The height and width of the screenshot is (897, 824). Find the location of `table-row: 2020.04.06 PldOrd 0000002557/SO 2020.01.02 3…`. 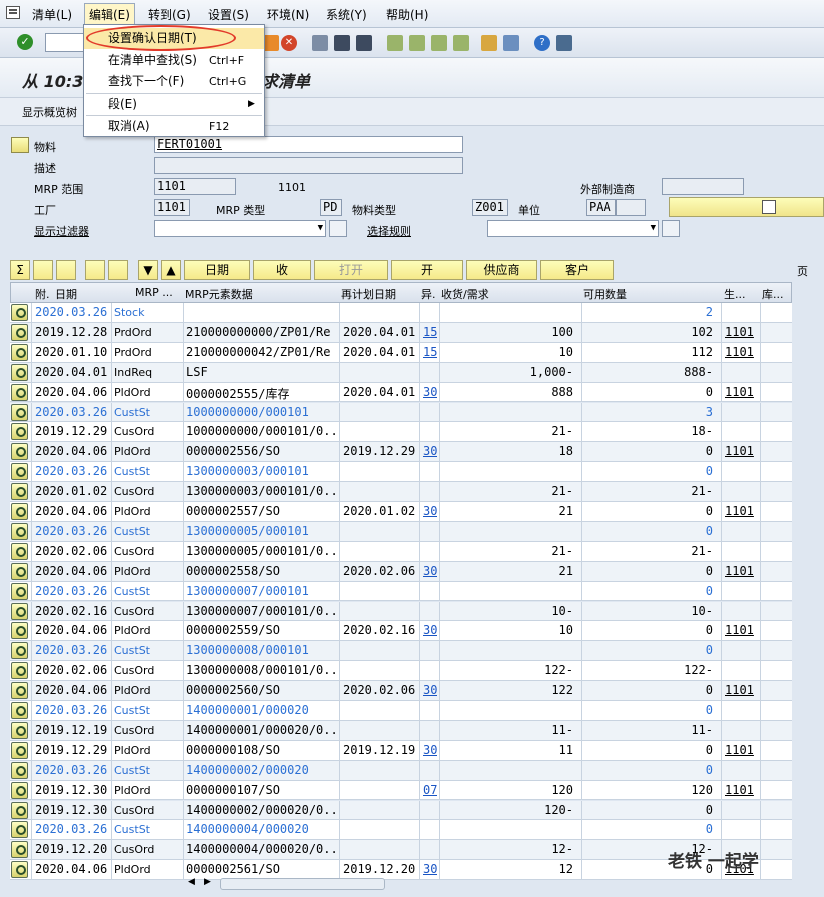

table-row: 2020.04.06 PldOrd 0000002557/SO 2020.01.02 3… is located at coordinates (401, 512).